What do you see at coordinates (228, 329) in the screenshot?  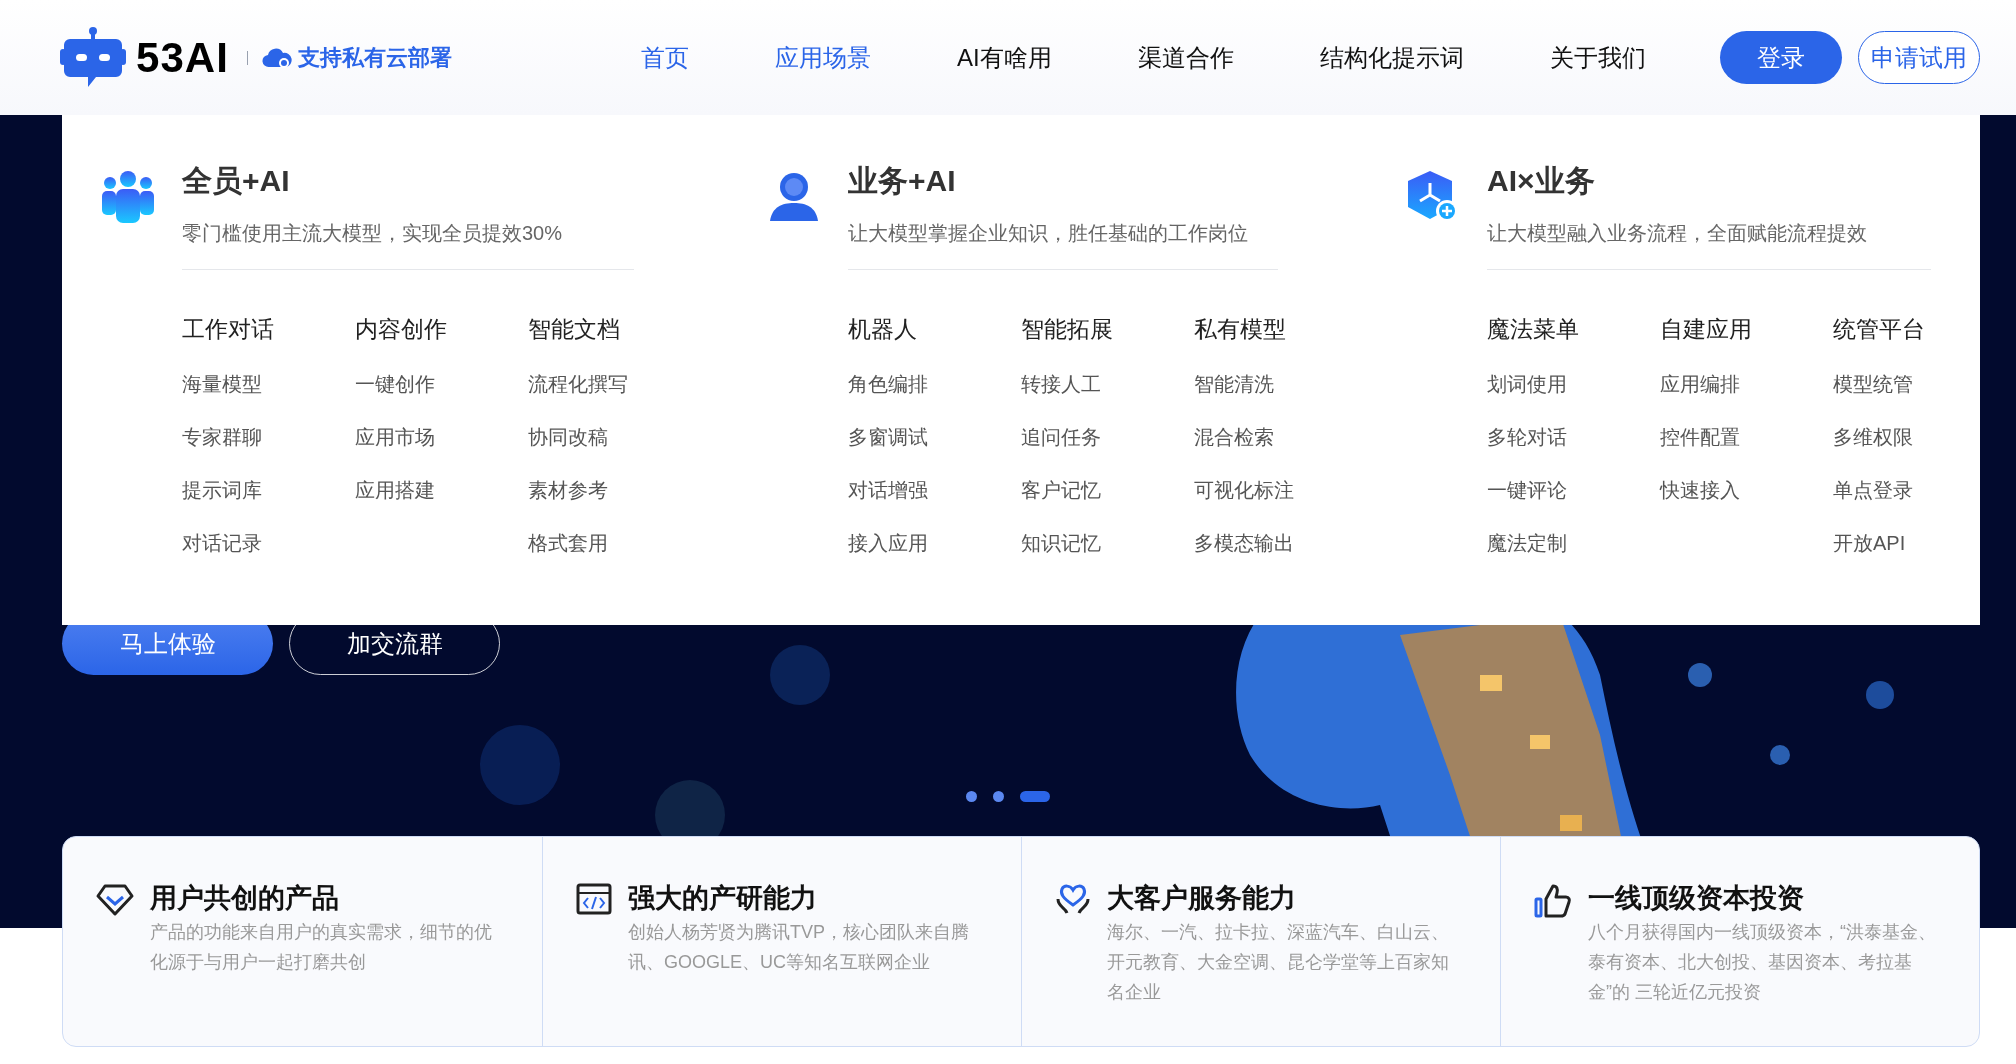 I see `menu-heading: 工作对话` at bounding box center [228, 329].